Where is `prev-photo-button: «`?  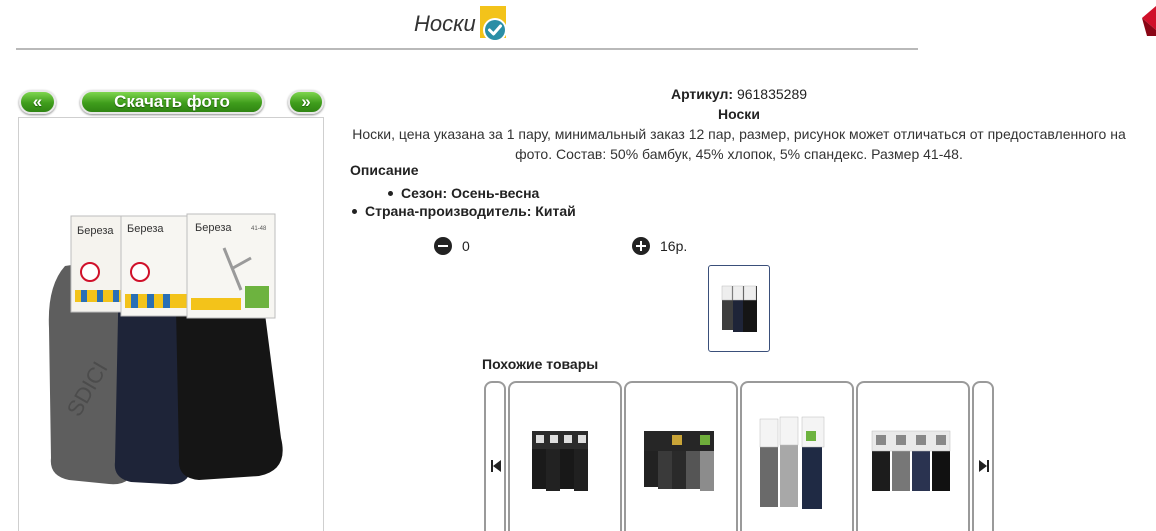
prev-photo-button: « is located at coordinates (37, 102).